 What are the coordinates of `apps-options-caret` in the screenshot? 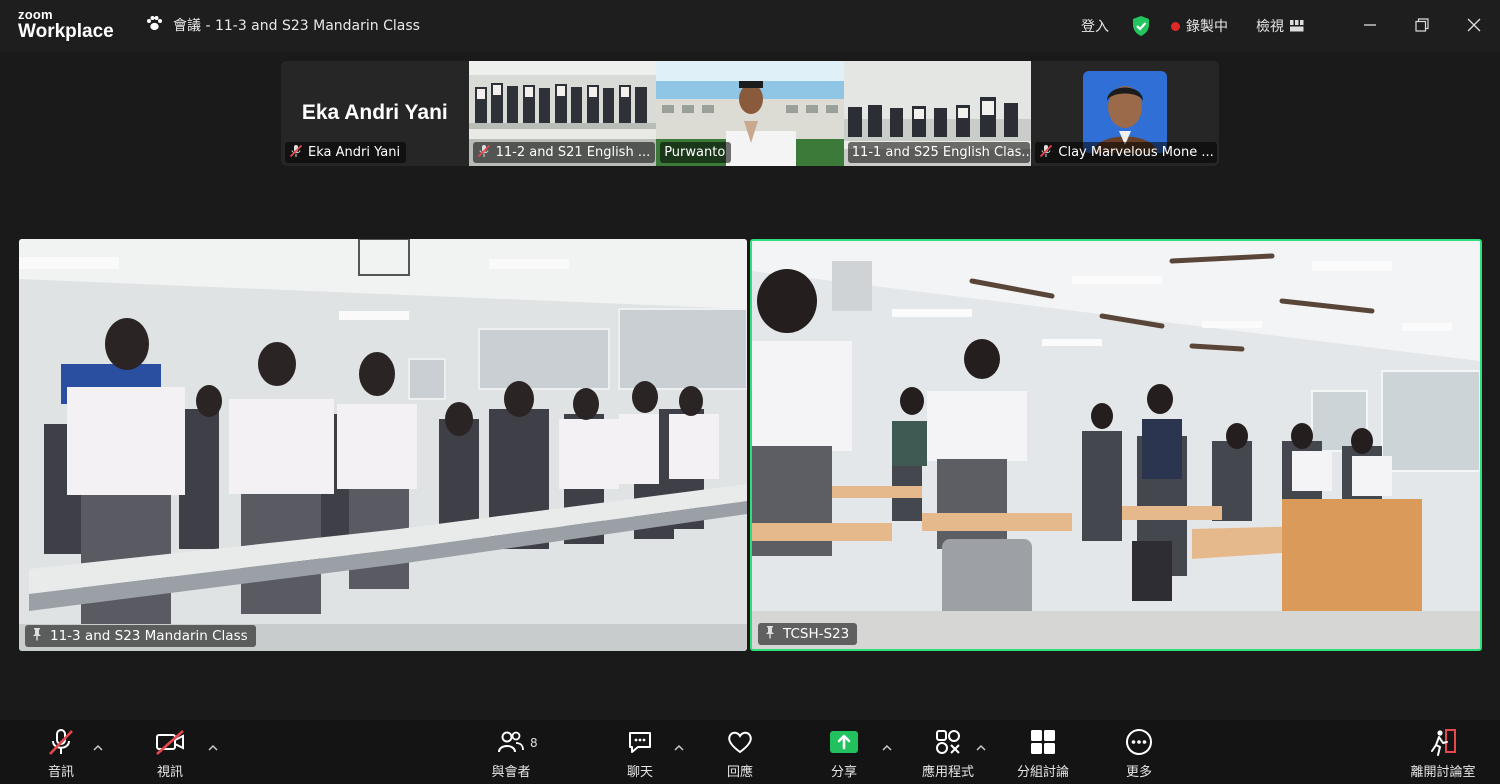 It's located at (981, 744).